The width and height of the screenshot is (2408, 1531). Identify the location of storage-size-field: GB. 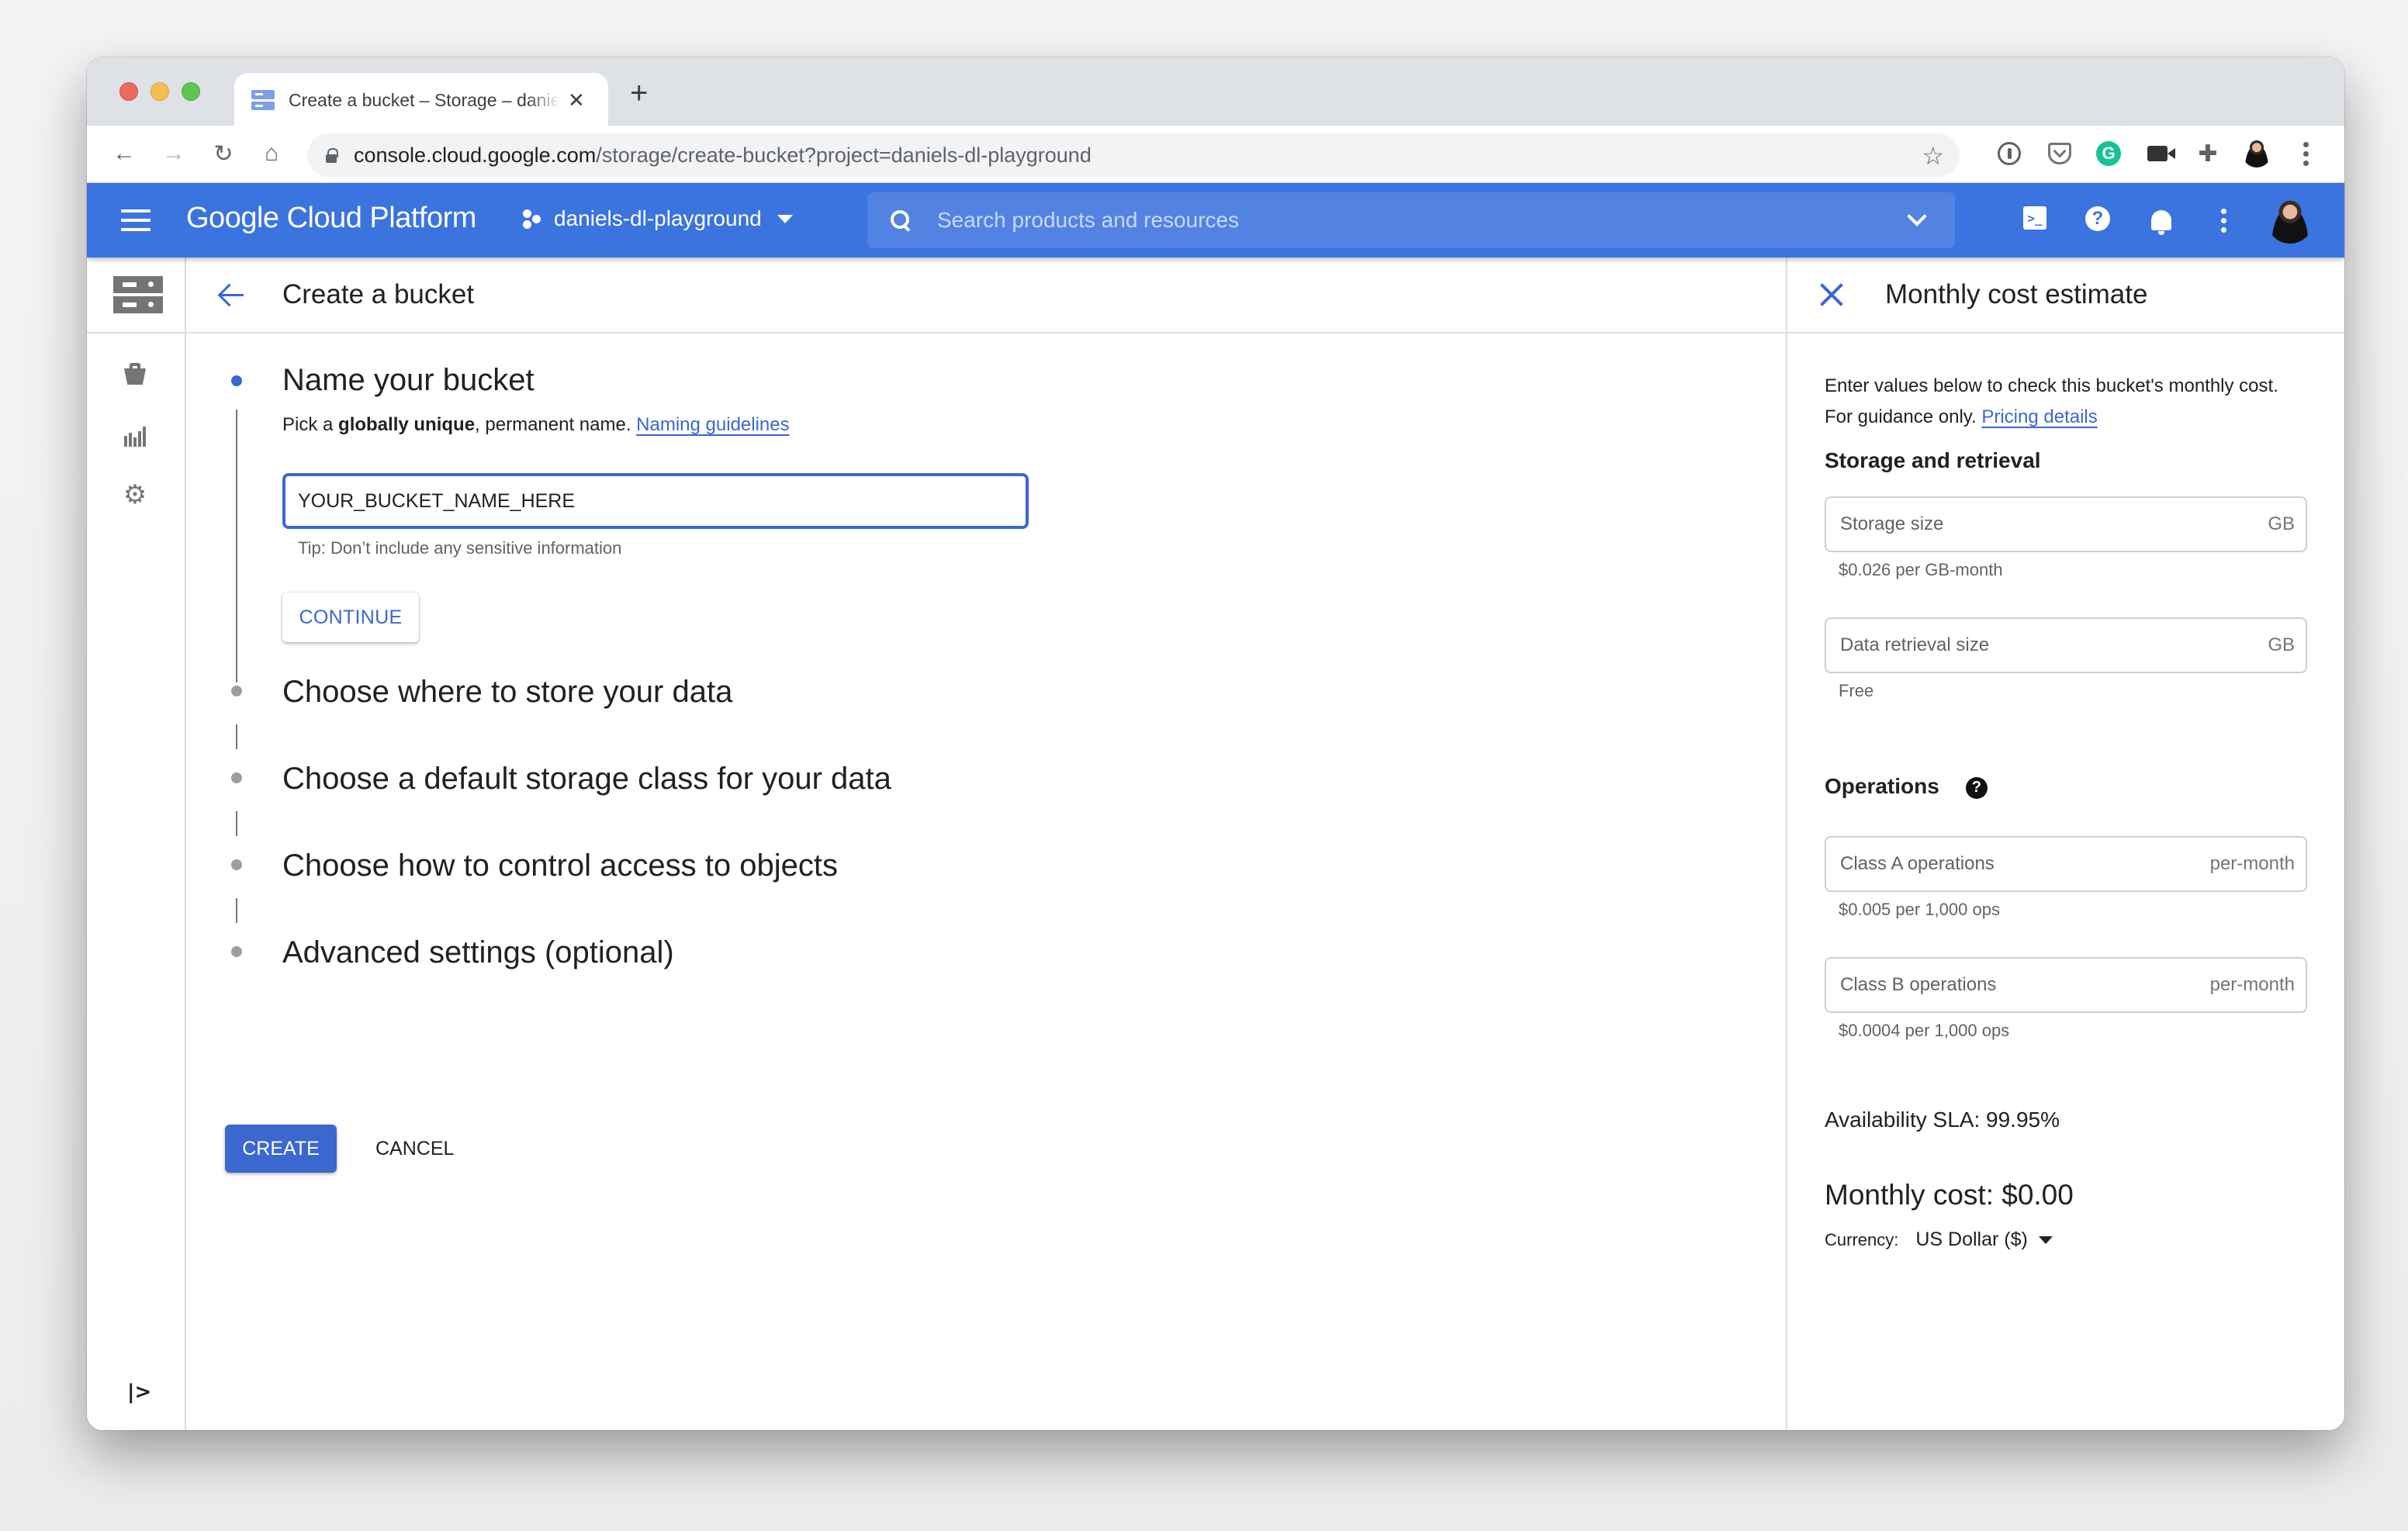
(2066, 524).